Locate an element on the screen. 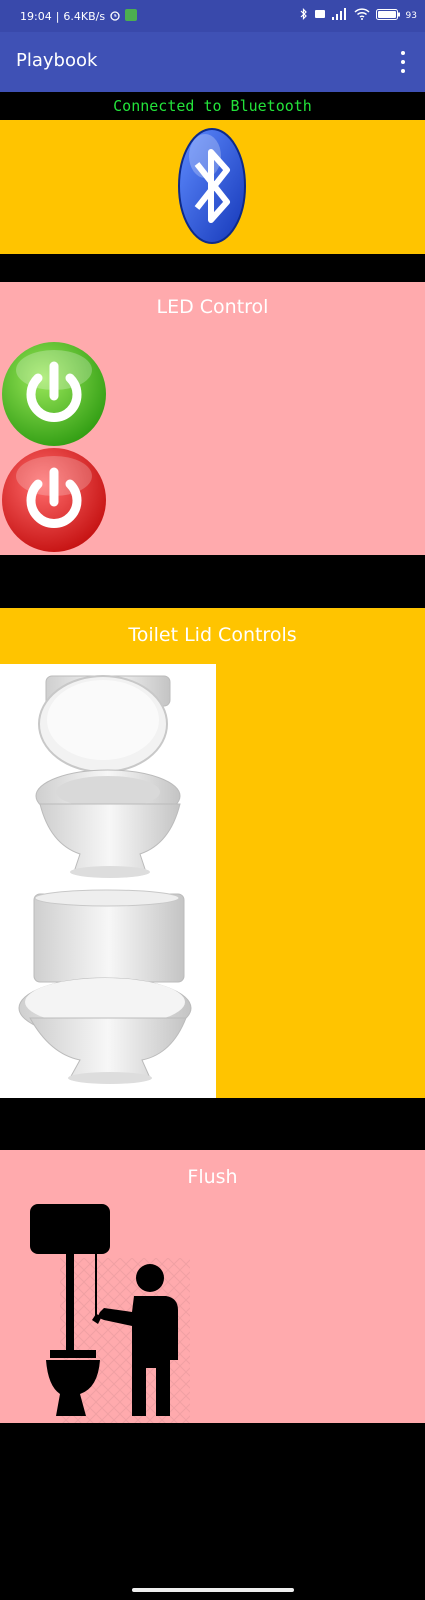  power-off-icon is located at coordinates (54, 500).